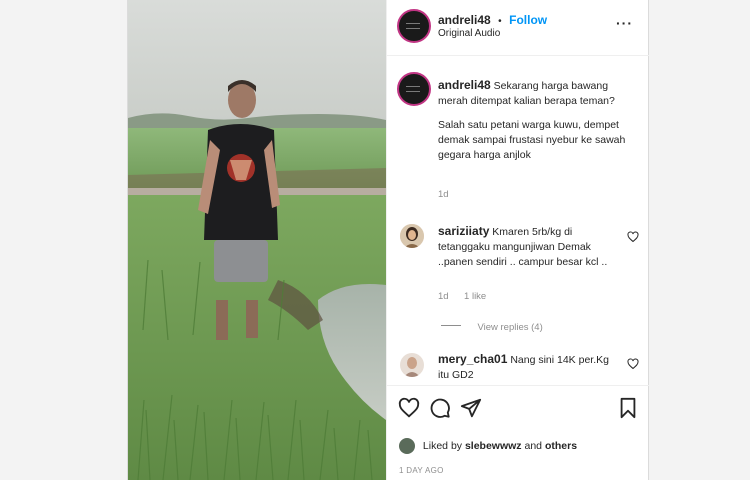 The width and height of the screenshot is (750, 480). What do you see at coordinates (456, 375) in the screenshot?
I see `comment-line-2: itu GD2` at bounding box center [456, 375].